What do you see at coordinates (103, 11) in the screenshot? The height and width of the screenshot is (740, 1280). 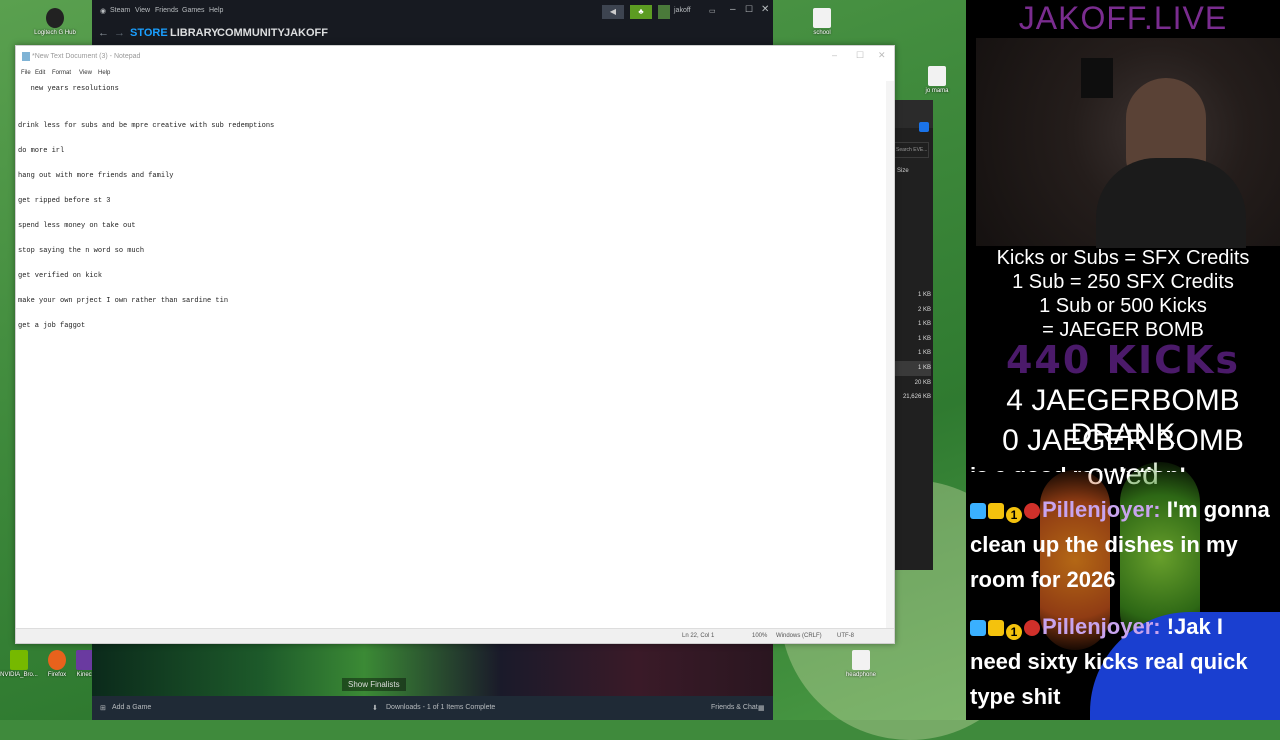 I see `steam-logo-icon: ◉` at bounding box center [103, 11].